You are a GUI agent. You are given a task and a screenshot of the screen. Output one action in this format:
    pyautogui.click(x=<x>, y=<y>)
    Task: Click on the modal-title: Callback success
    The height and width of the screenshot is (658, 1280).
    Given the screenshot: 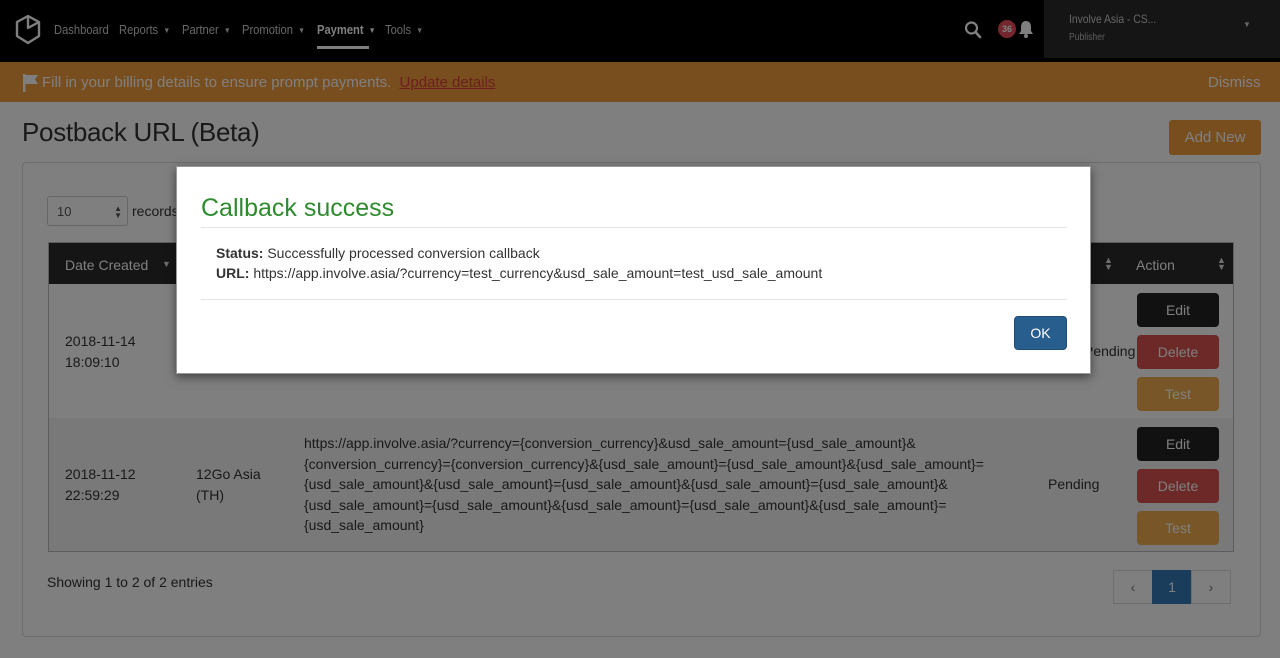 What is the action you would take?
    pyautogui.click(x=298, y=208)
    